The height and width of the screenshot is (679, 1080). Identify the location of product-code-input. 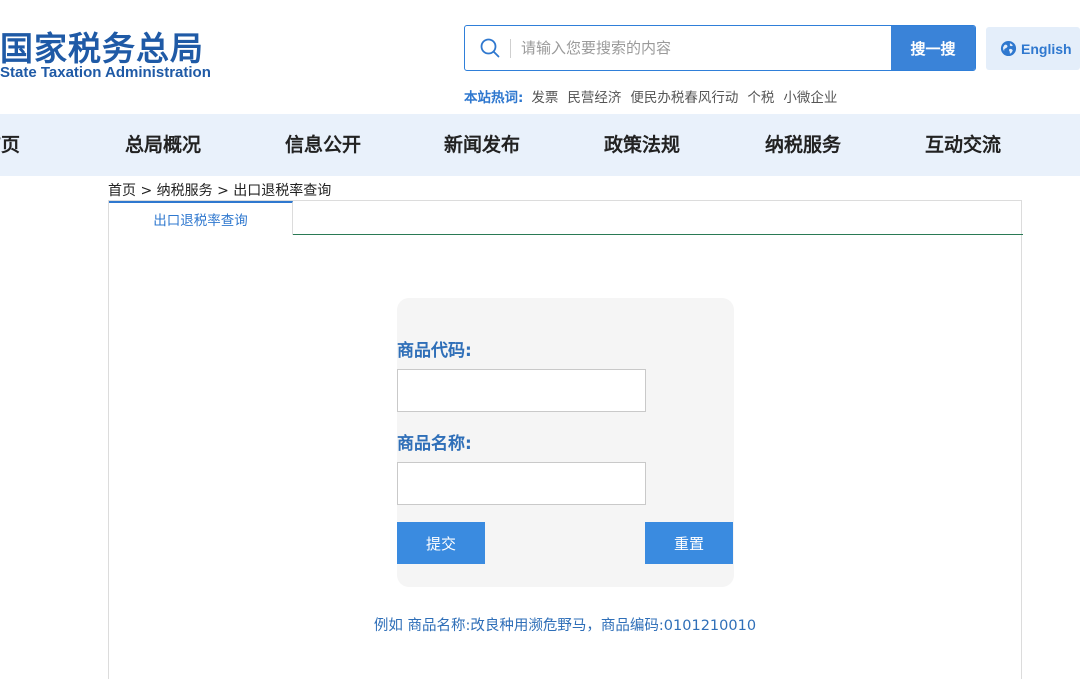
(521, 390).